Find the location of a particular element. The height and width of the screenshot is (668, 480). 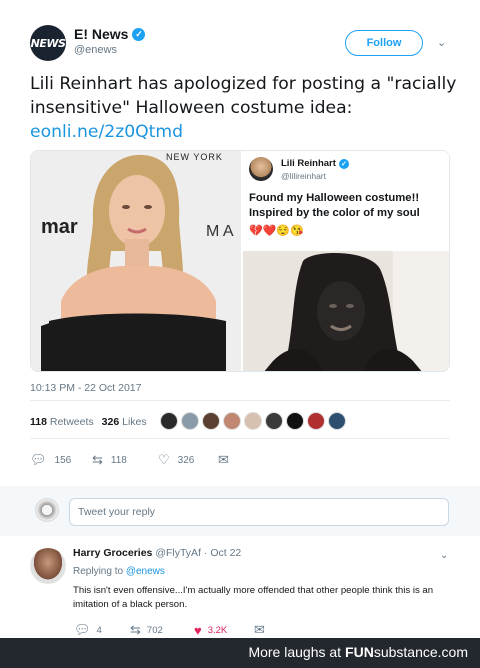

retweet-count: 118 is located at coordinates (118, 460).